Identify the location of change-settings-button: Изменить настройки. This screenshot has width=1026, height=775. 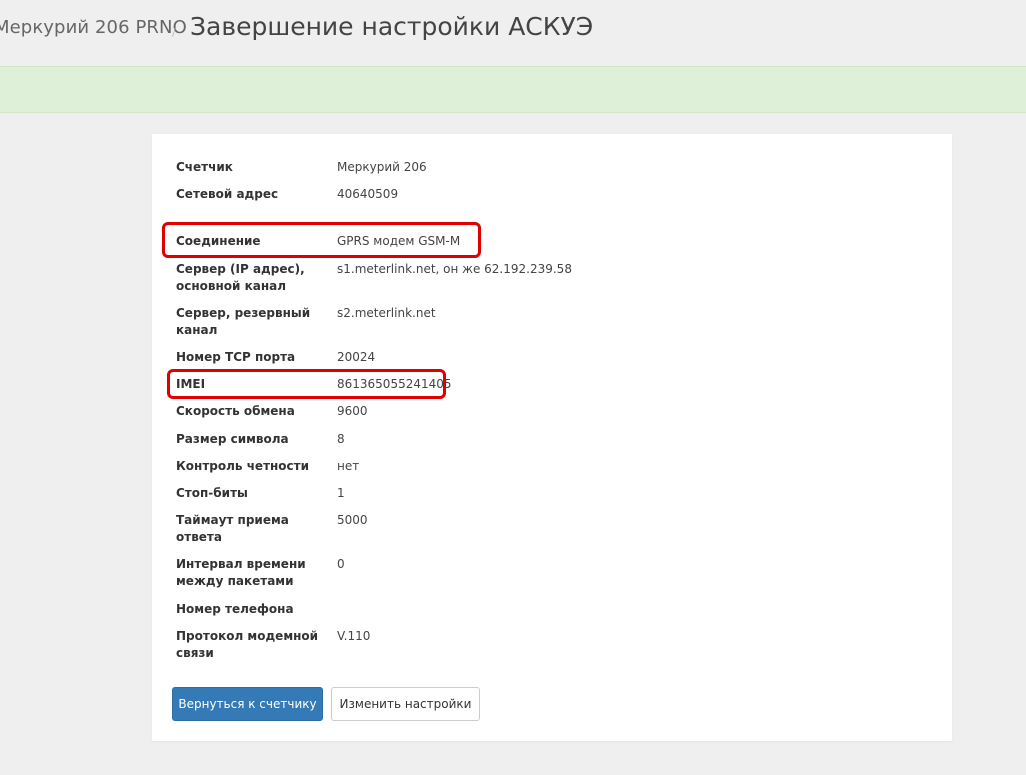
(405, 704).